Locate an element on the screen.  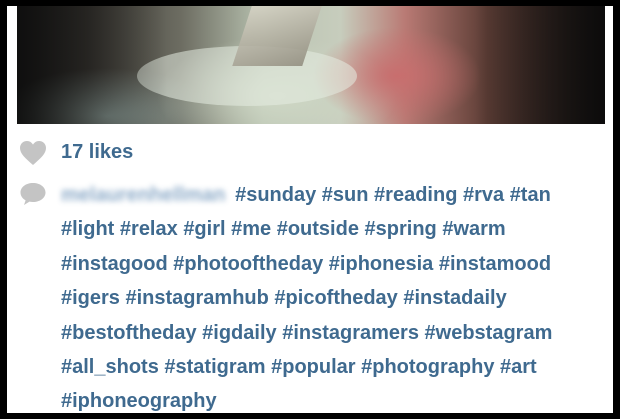
hashtag-link: #webstagram is located at coordinates (489, 333).